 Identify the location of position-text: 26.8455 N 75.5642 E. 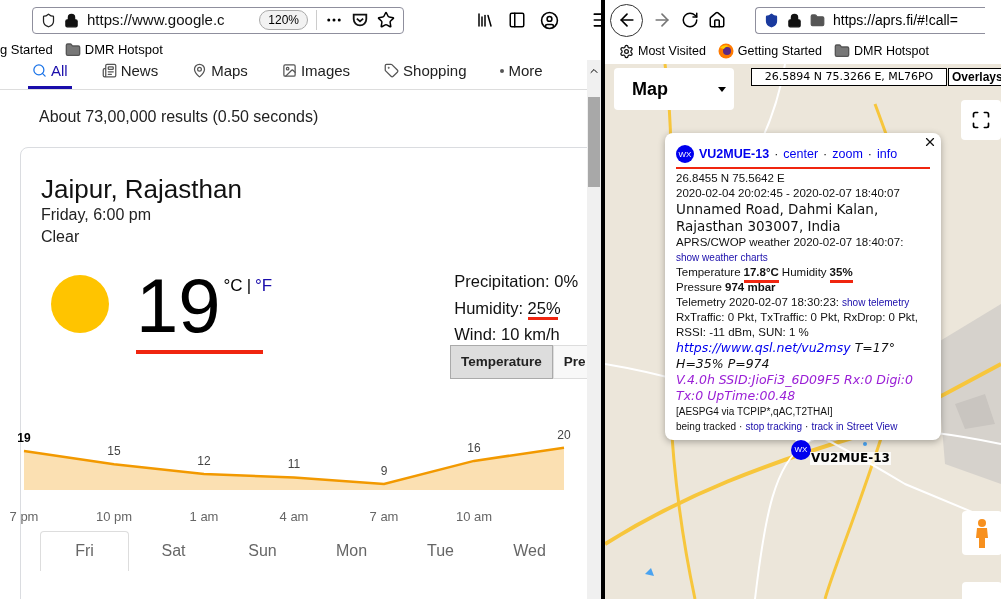
(731, 178).